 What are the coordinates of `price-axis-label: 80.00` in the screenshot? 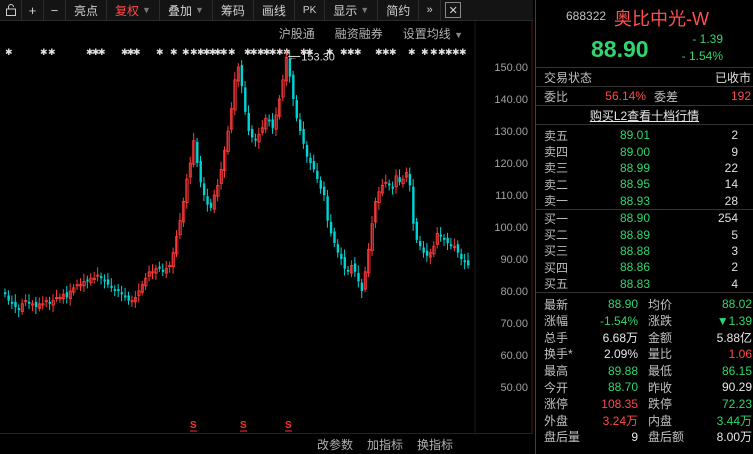 It's located at (514, 292).